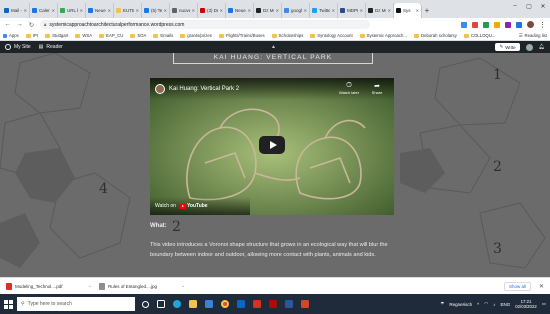 The width and height of the screenshot is (550, 314). What do you see at coordinates (287, 35) in the screenshot?
I see `bookmark-item: Scholarships` at bounding box center [287, 35].